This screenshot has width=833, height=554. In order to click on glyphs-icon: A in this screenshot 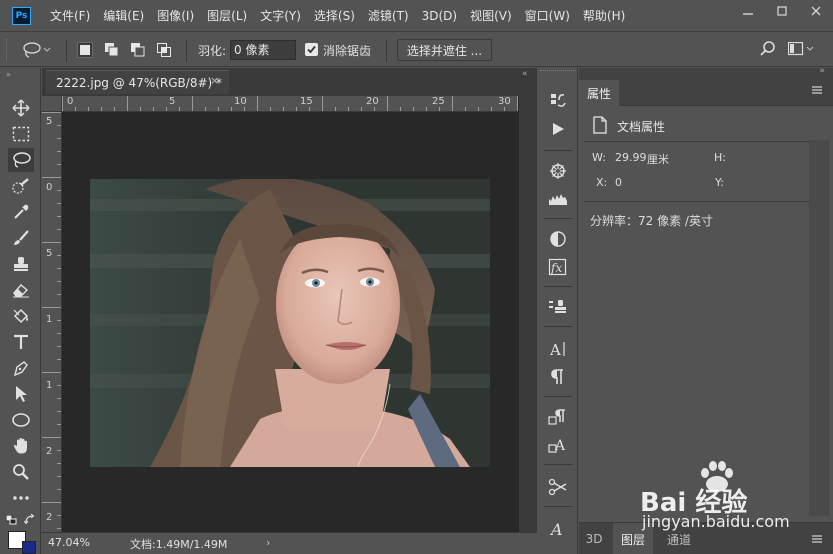, I will do `click(558, 529)`.